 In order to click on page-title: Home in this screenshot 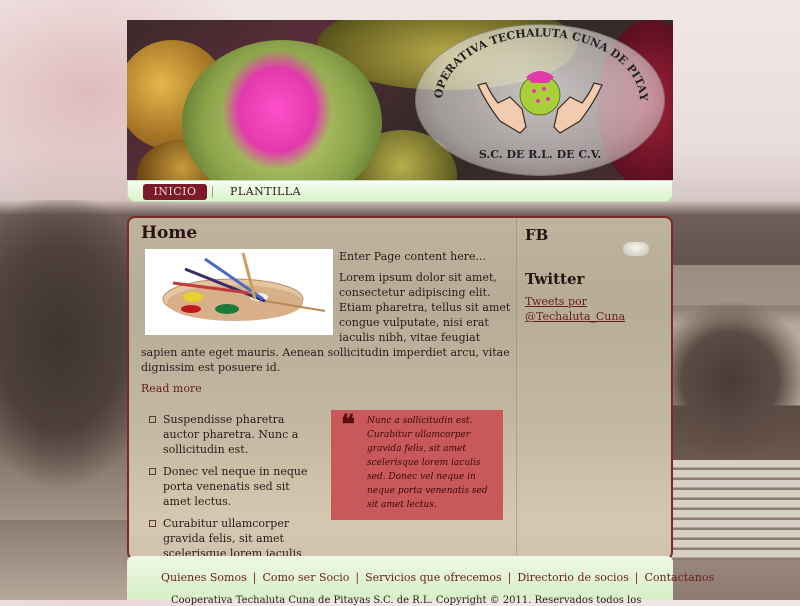, I will do `click(169, 233)`.